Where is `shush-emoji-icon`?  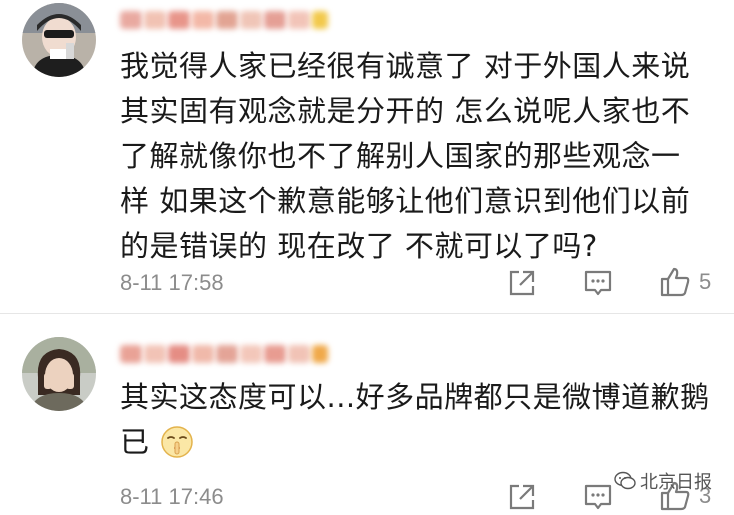
shush-emoji-icon is located at coordinates (177, 442).